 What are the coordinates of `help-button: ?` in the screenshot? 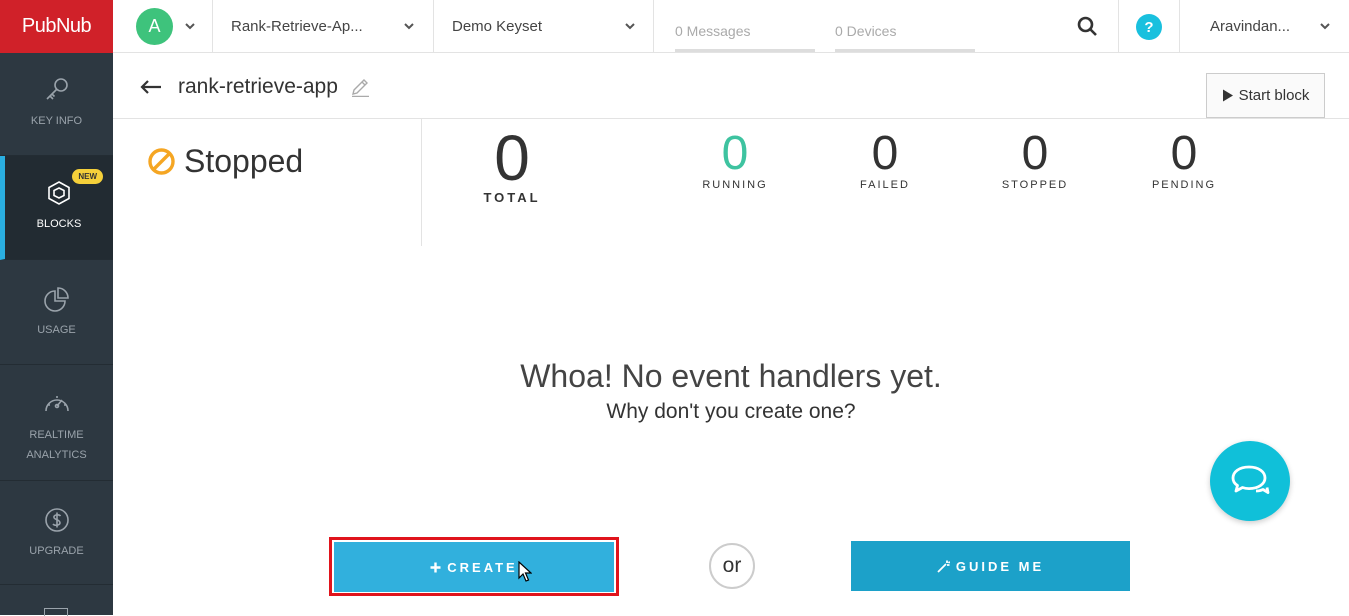 It's located at (1149, 26).